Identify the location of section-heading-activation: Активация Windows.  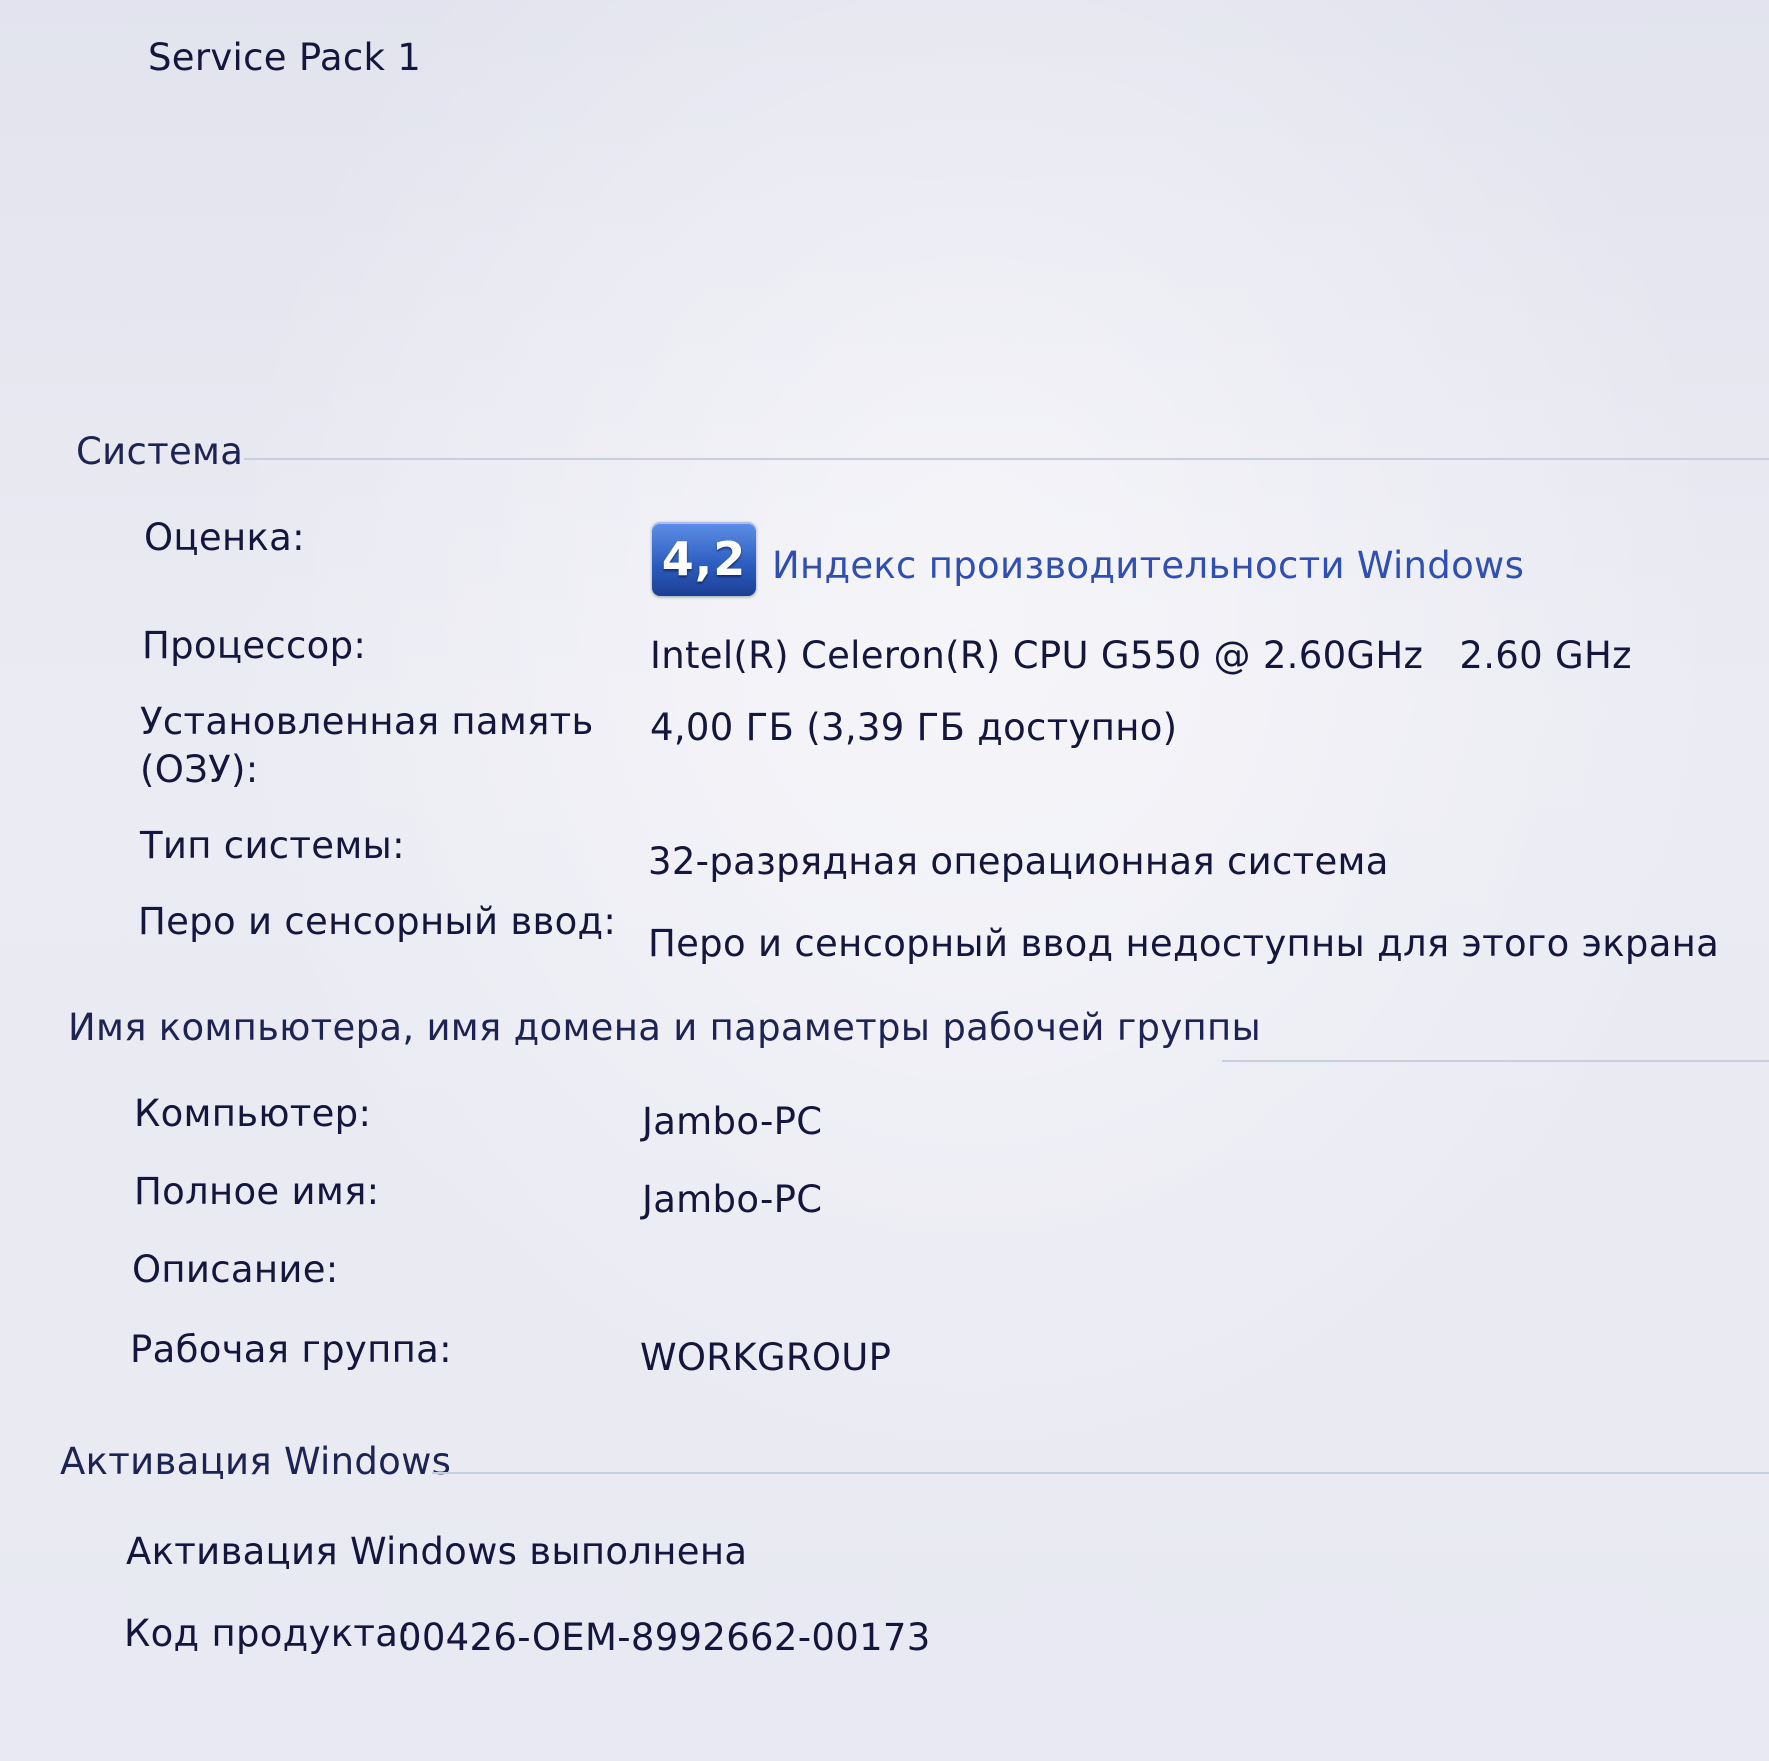
(256, 1461).